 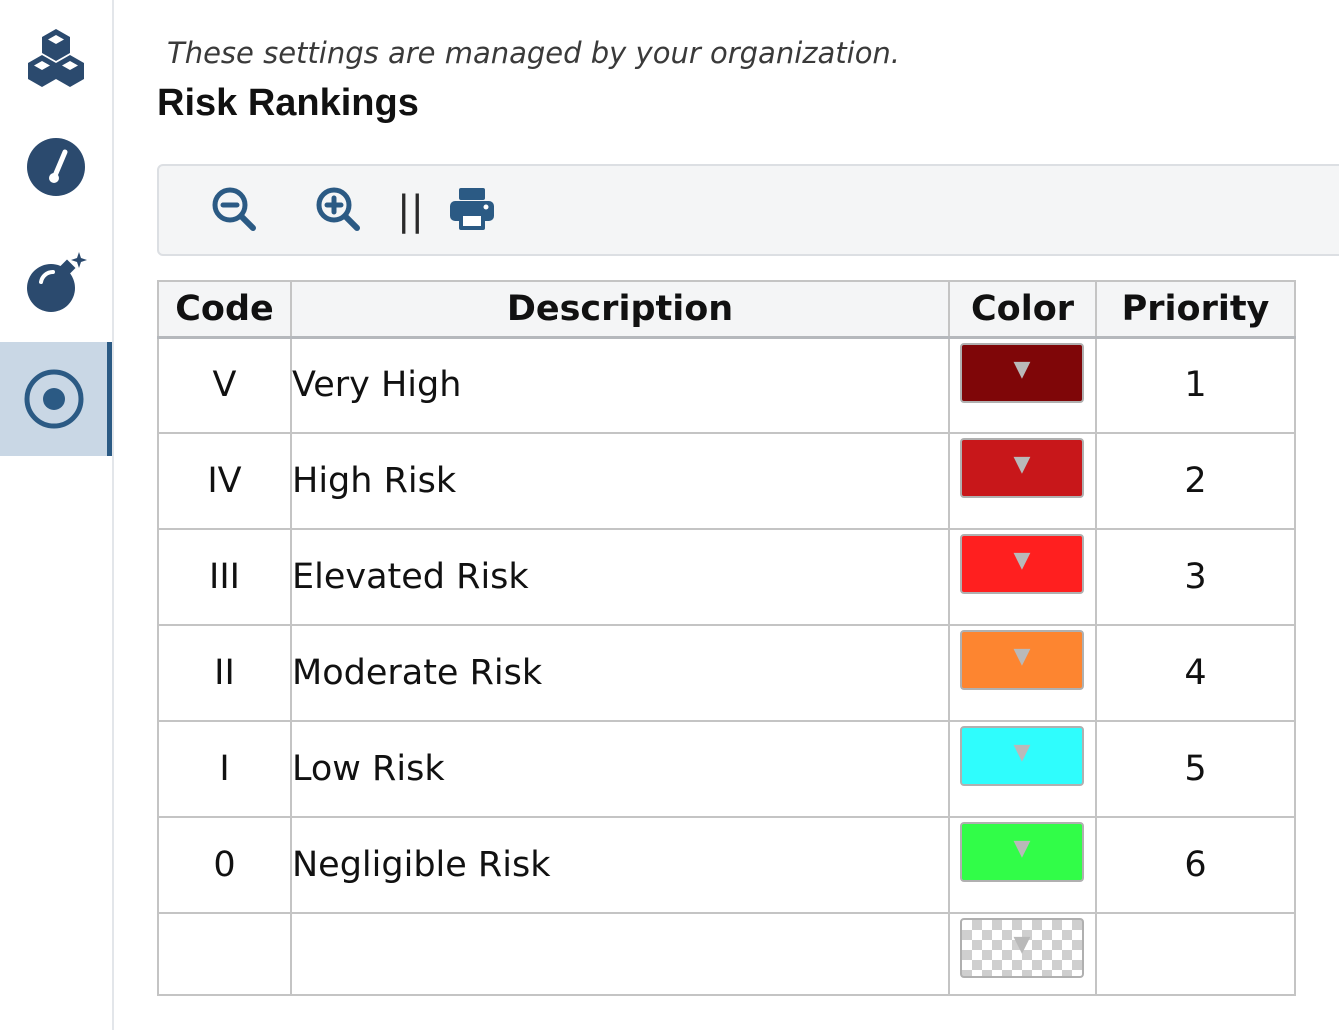 What do you see at coordinates (224, 865) in the screenshot?
I see `cell-code: 0` at bounding box center [224, 865].